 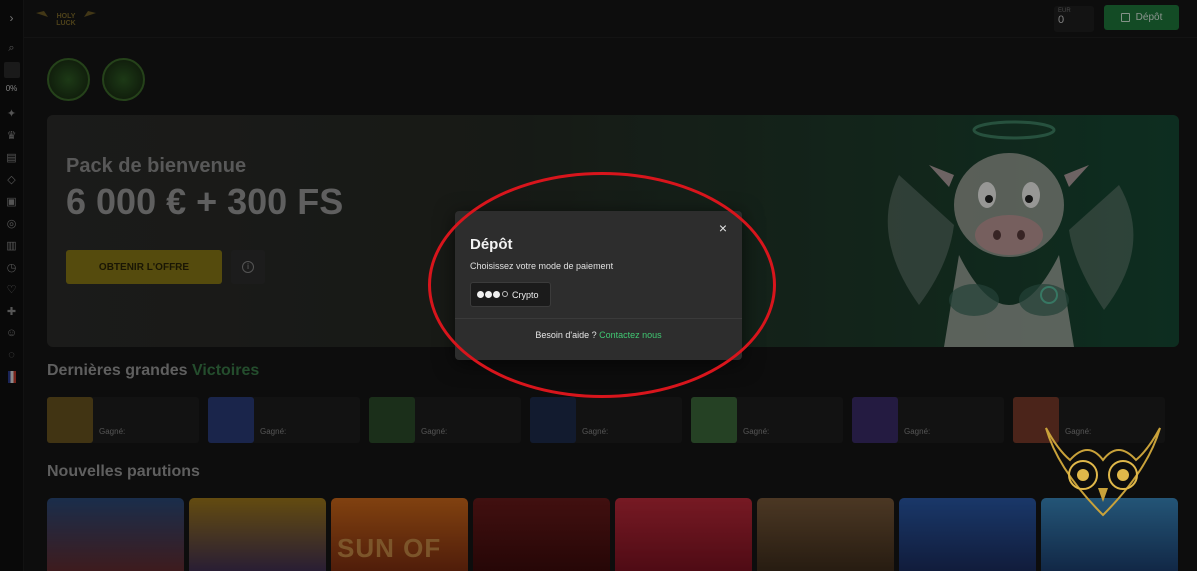 What do you see at coordinates (1074, 19) in the screenshot?
I see `balance-display: EUR 0` at bounding box center [1074, 19].